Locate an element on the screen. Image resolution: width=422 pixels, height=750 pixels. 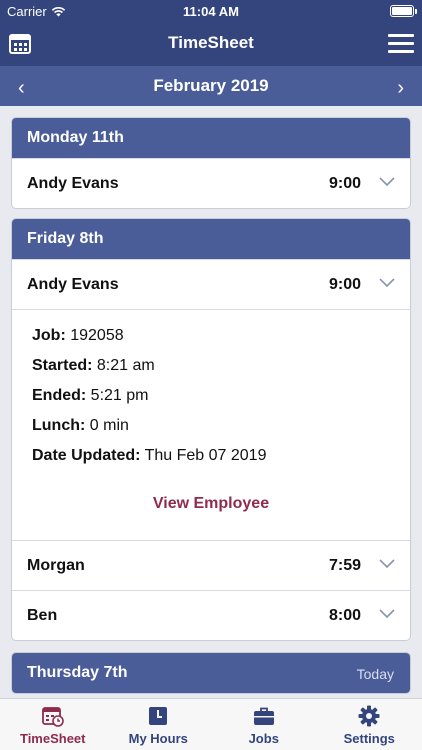
detail-ended: Ended: 5:21 pm is located at coordinates (90, 395).